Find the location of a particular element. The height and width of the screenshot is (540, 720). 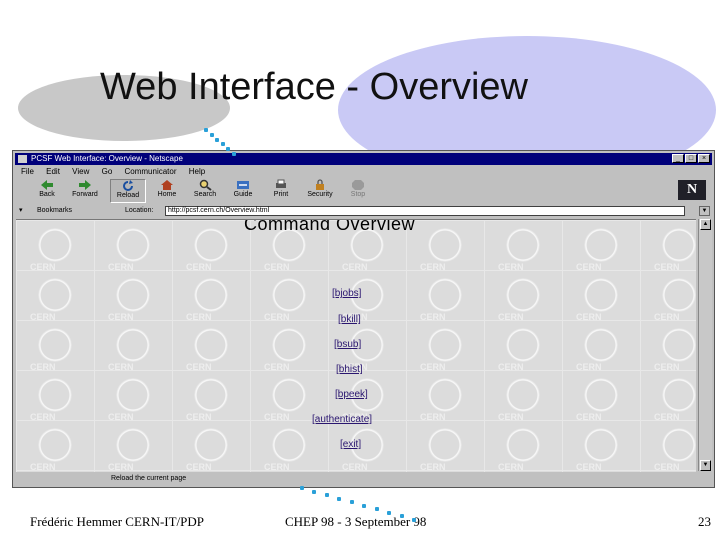

close-button: × is located at coordinates (704, 158).